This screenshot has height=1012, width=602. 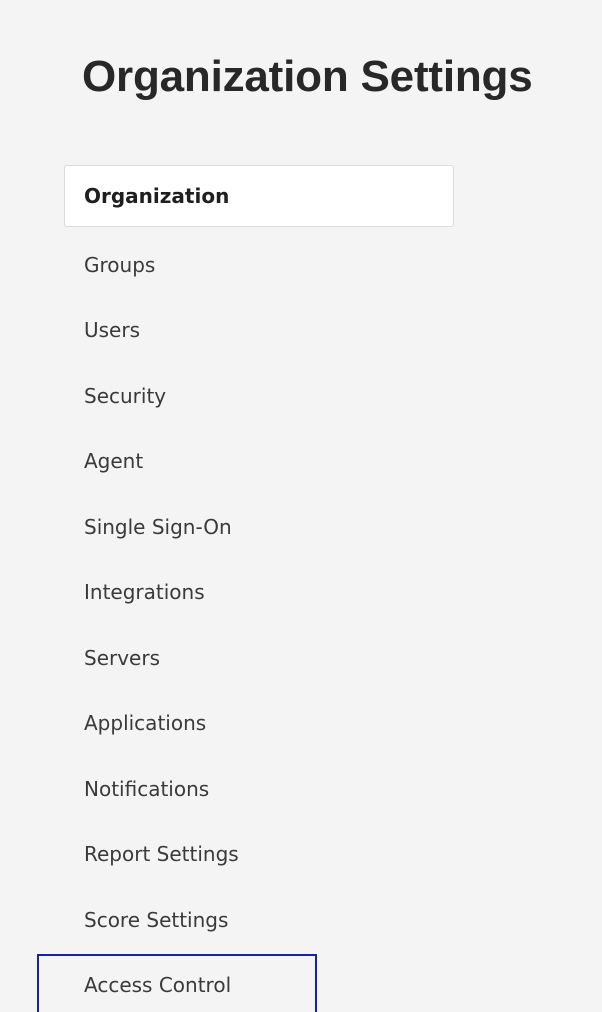 I want to click on nav-item-label: Organization, so click(x=157, y=196).